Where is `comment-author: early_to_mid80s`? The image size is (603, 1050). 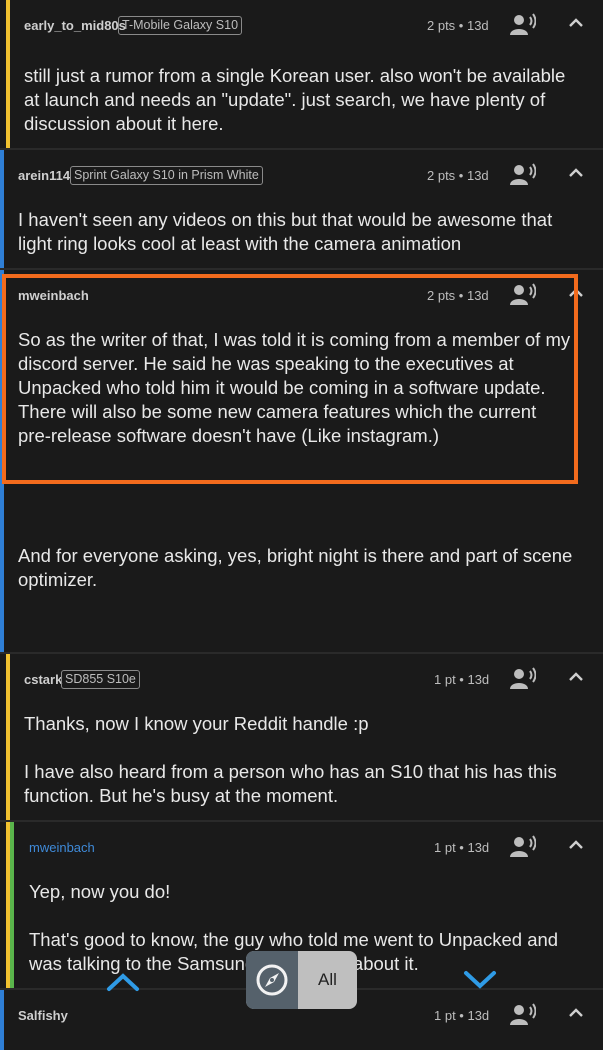 comment-author: early_to_mid80s is located at coordinates (75, 25).